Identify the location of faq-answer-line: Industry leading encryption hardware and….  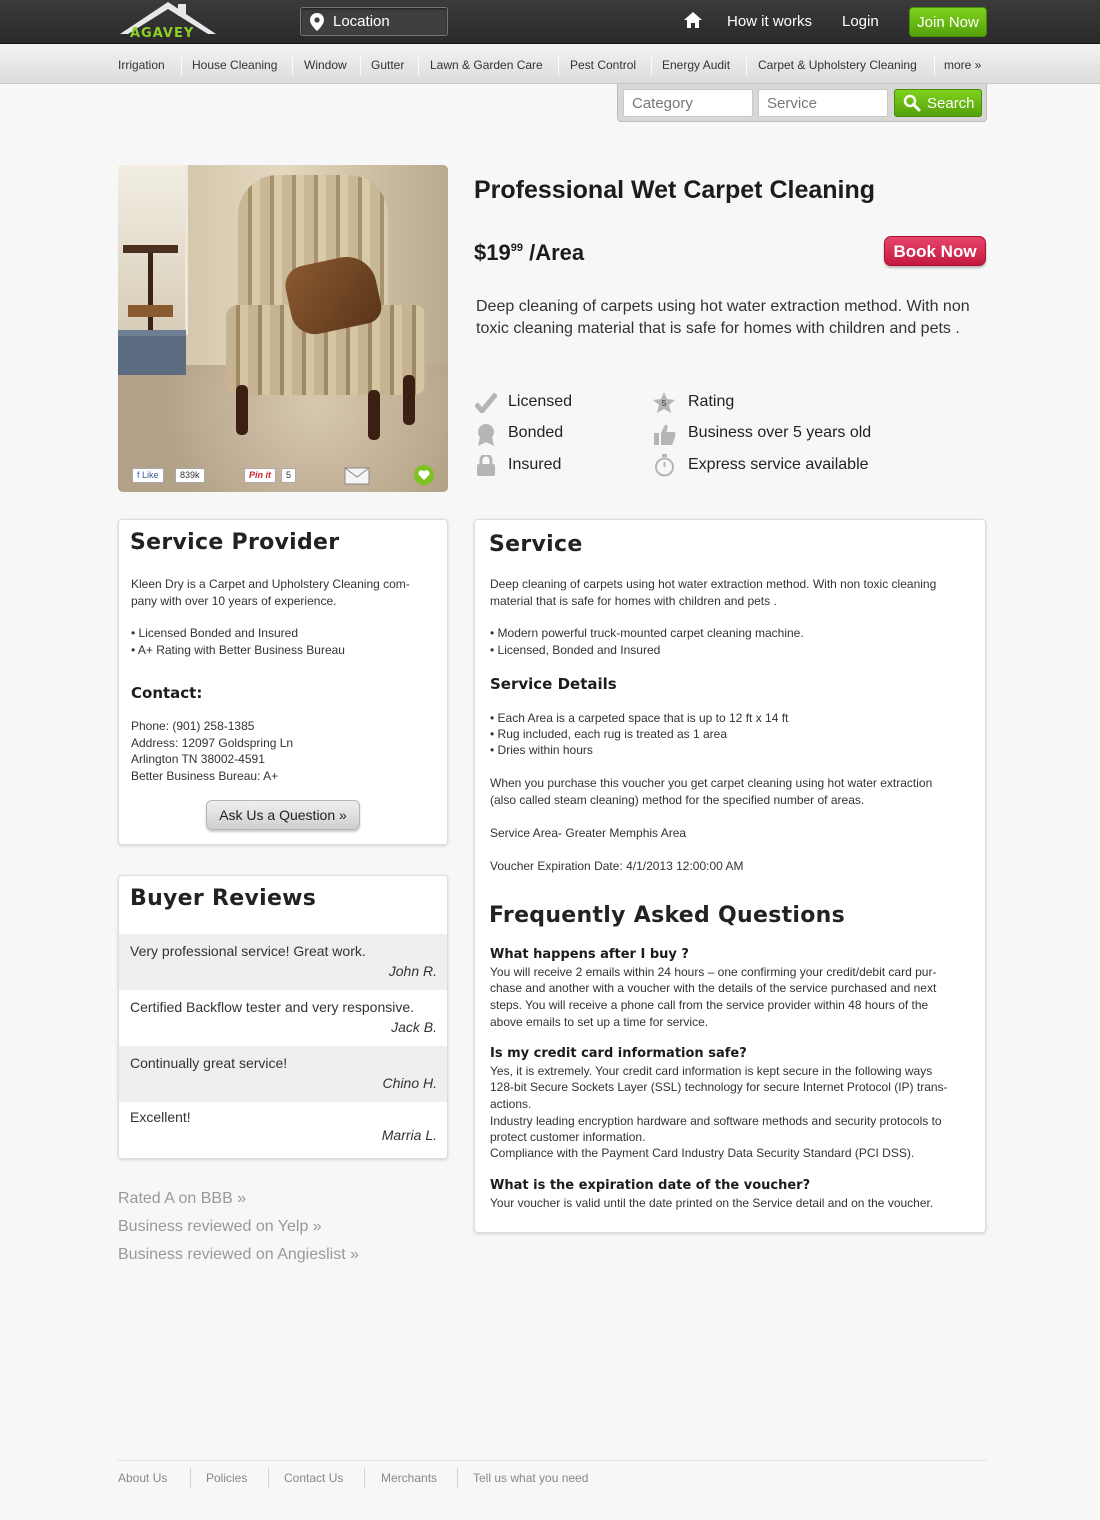
(716, 1121).